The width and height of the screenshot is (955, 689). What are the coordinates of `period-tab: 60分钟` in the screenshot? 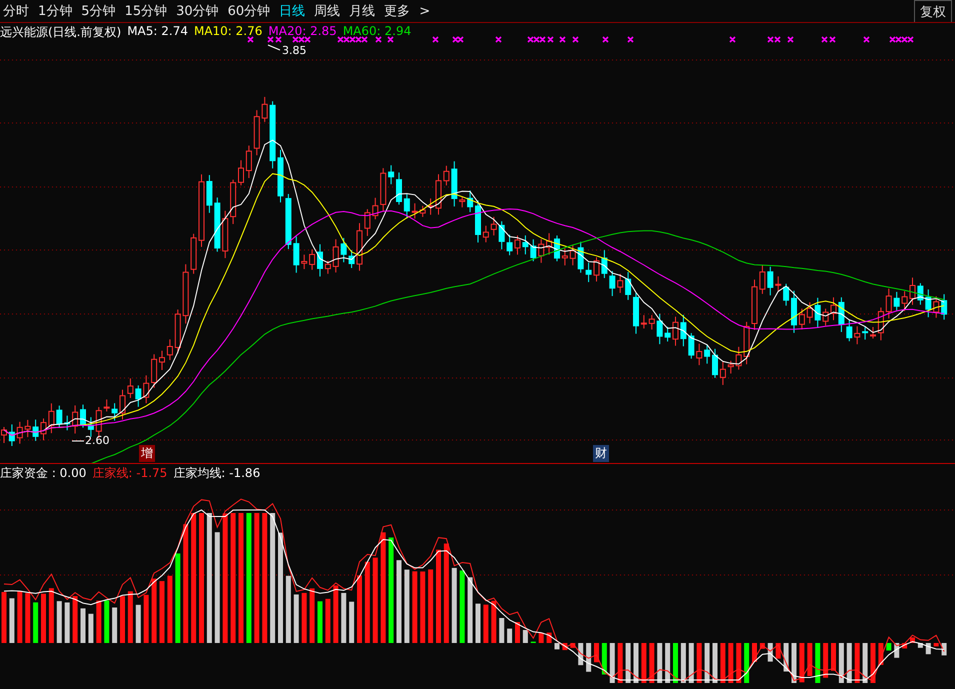 It's located at (249, 11).